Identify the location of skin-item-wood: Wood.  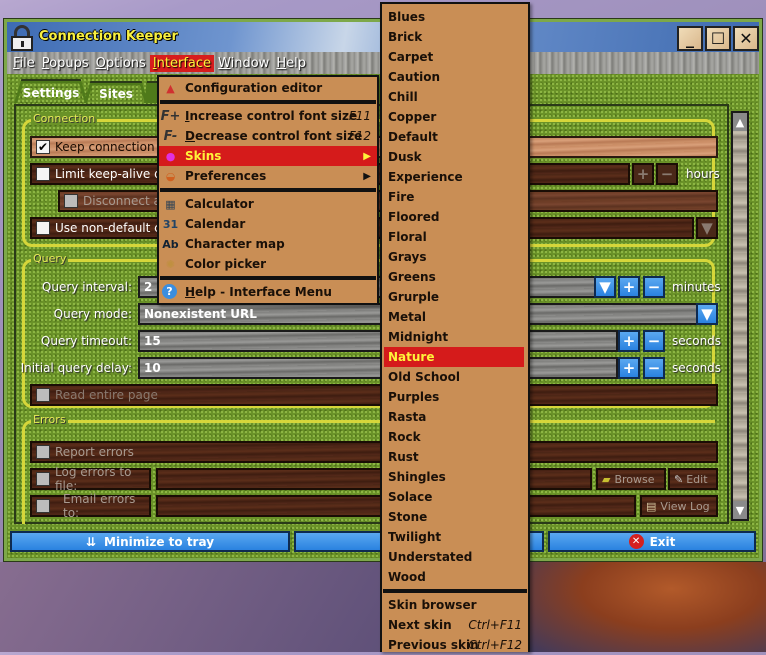
(455, 577).